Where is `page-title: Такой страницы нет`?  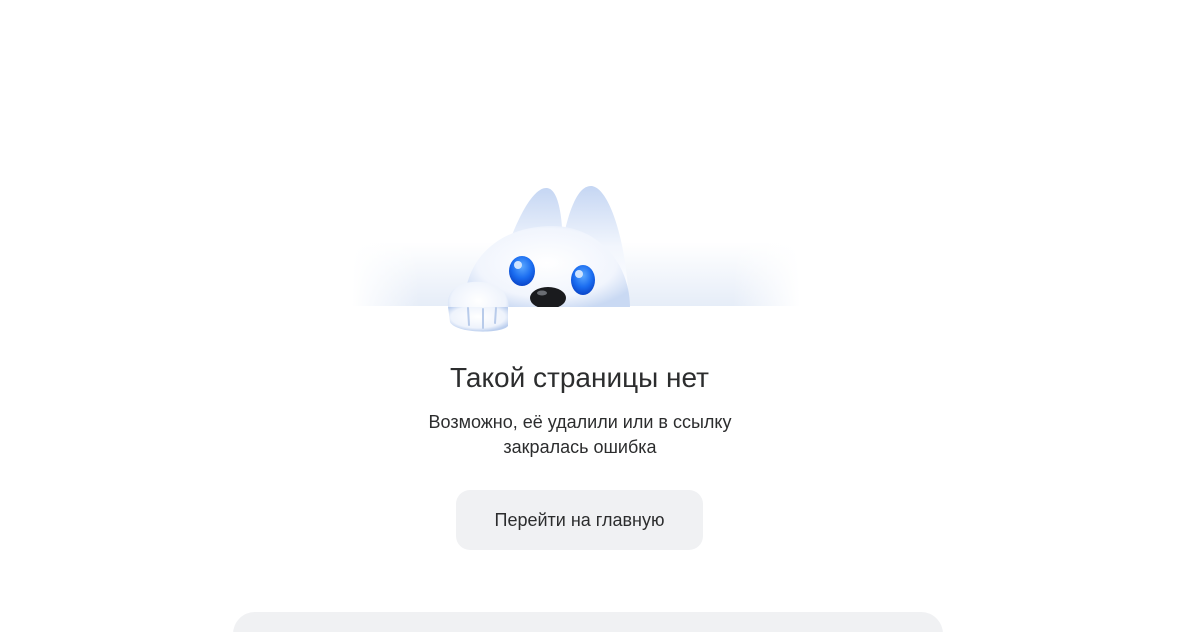
page-title: Такой страницы нет is located at coordinates (579, 377).